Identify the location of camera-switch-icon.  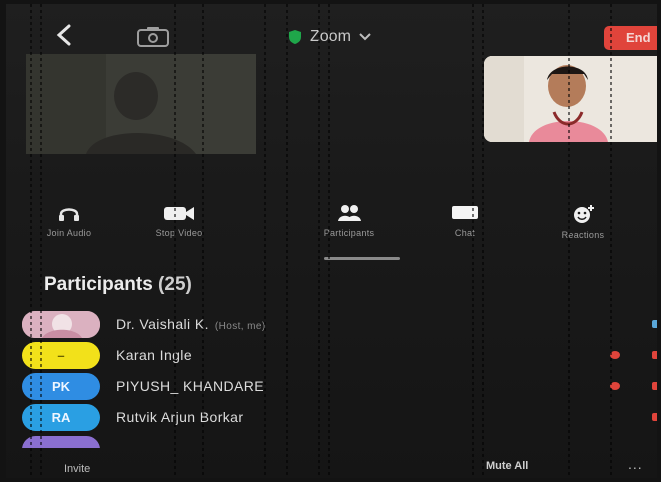
(153, 37).